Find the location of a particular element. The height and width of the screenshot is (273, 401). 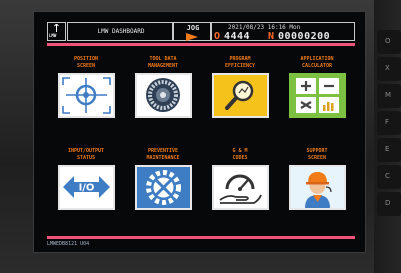

gauge-hand-icon is located at coordinates (240, 187).